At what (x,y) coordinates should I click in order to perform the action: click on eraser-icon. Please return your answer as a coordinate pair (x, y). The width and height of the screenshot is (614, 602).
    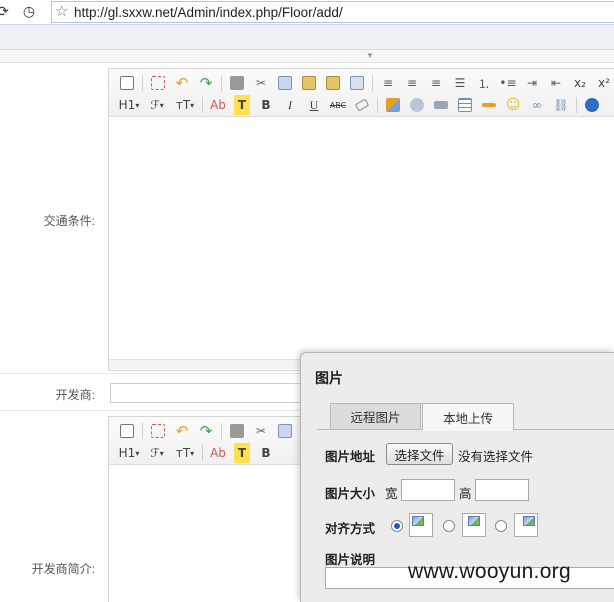
    Looking at the image, I should click on (362, 105).